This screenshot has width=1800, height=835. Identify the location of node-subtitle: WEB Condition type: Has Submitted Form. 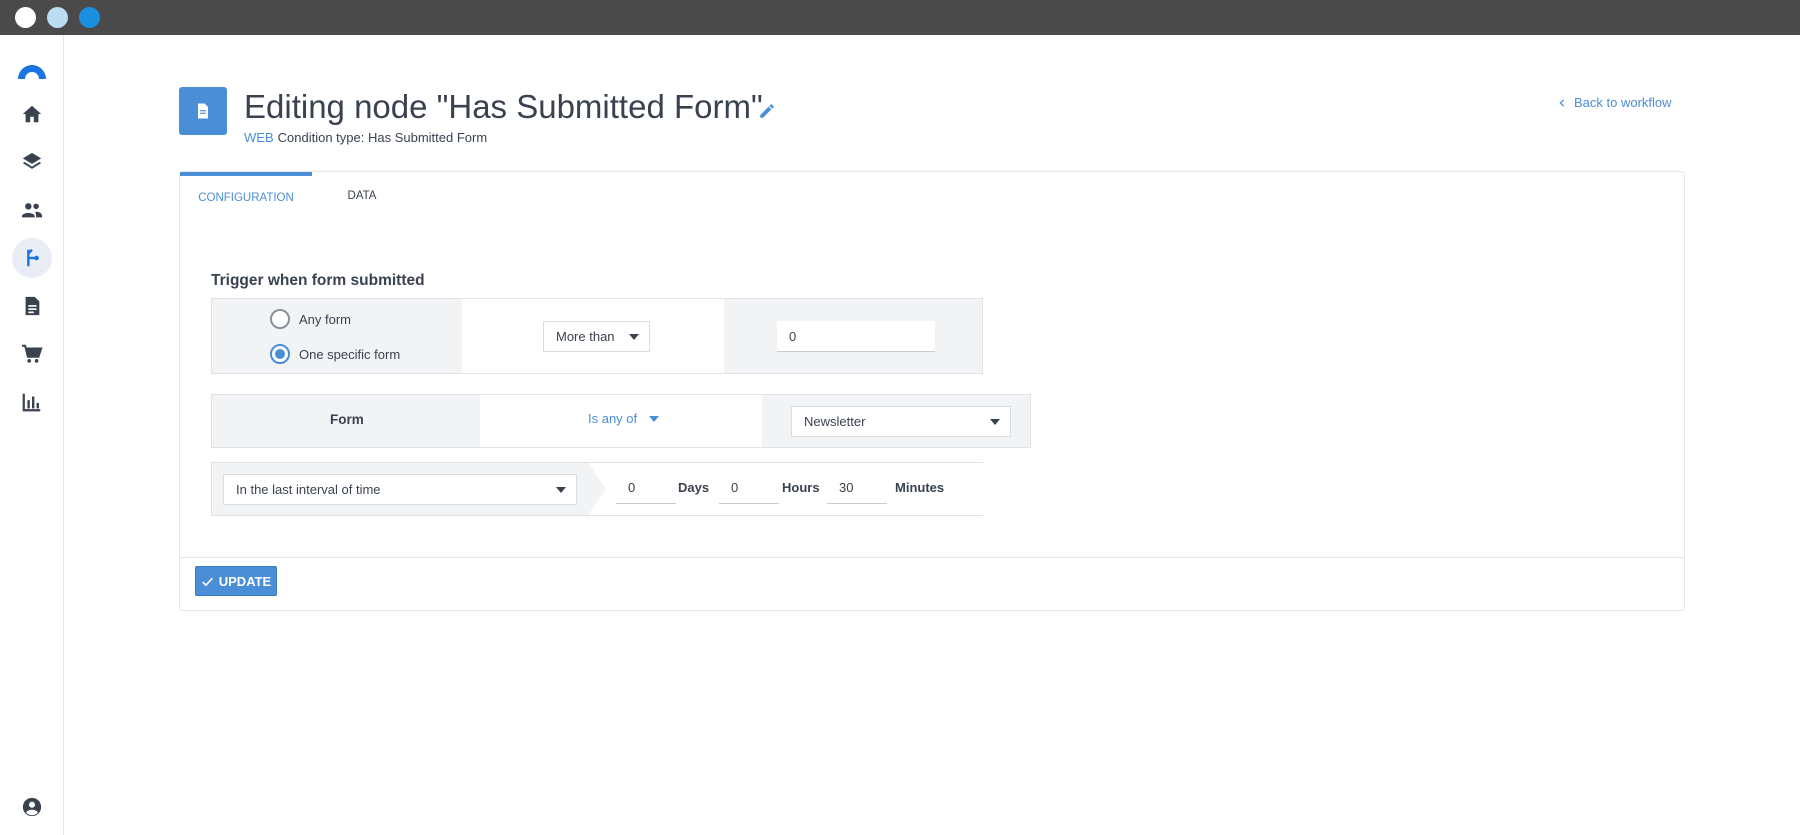
(365, 137).